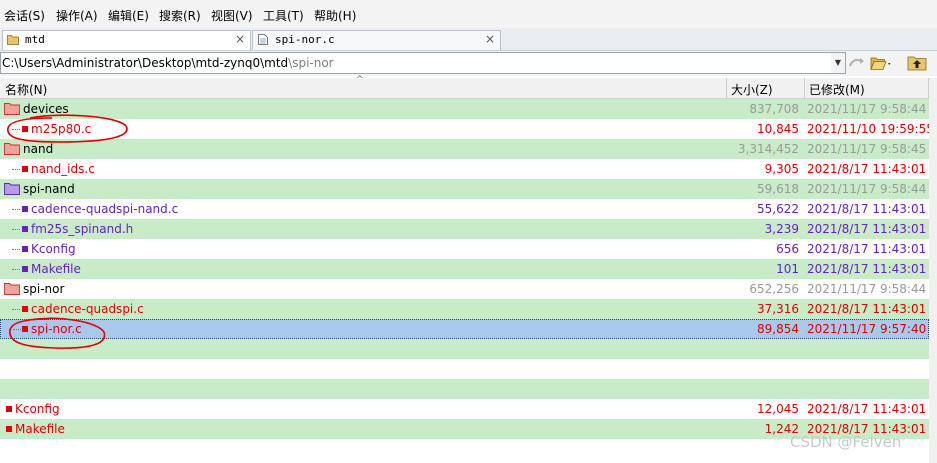  I want to click on up-folder-icon, so click(917, 63).